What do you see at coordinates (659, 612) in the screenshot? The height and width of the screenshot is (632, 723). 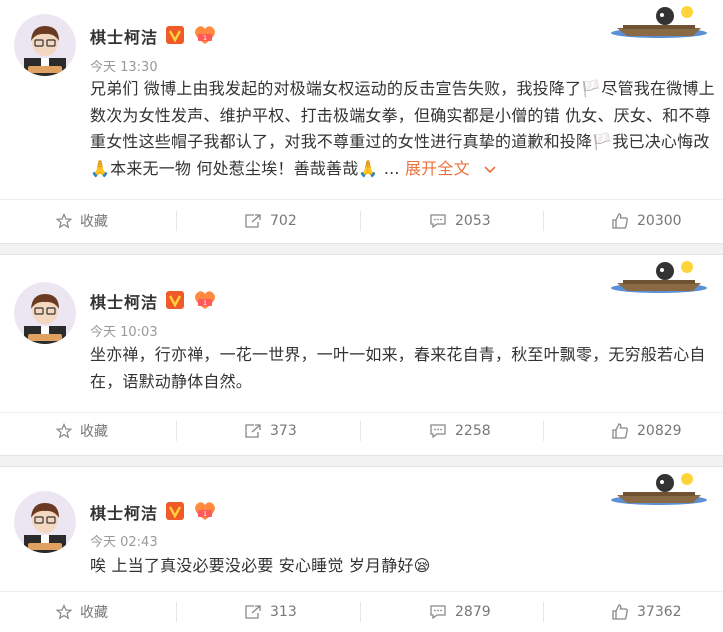 I see `like-count: 37362` at bounding box center [659, 612].